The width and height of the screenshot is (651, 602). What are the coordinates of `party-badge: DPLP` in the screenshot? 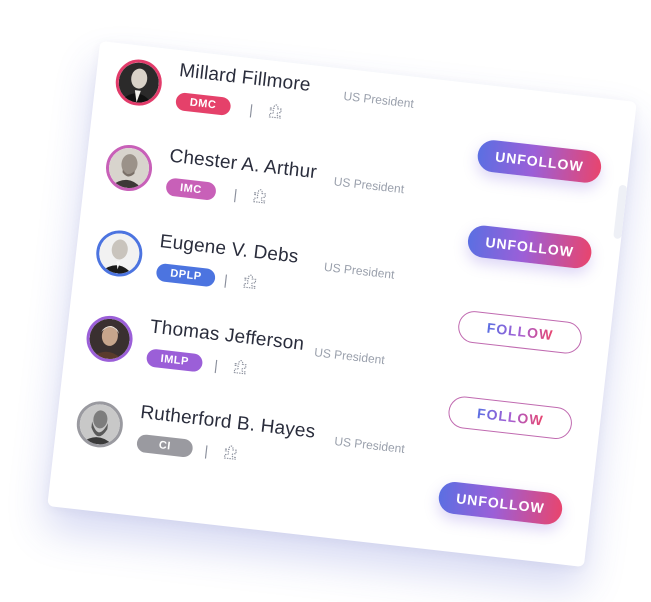 It's located at (186, 275).